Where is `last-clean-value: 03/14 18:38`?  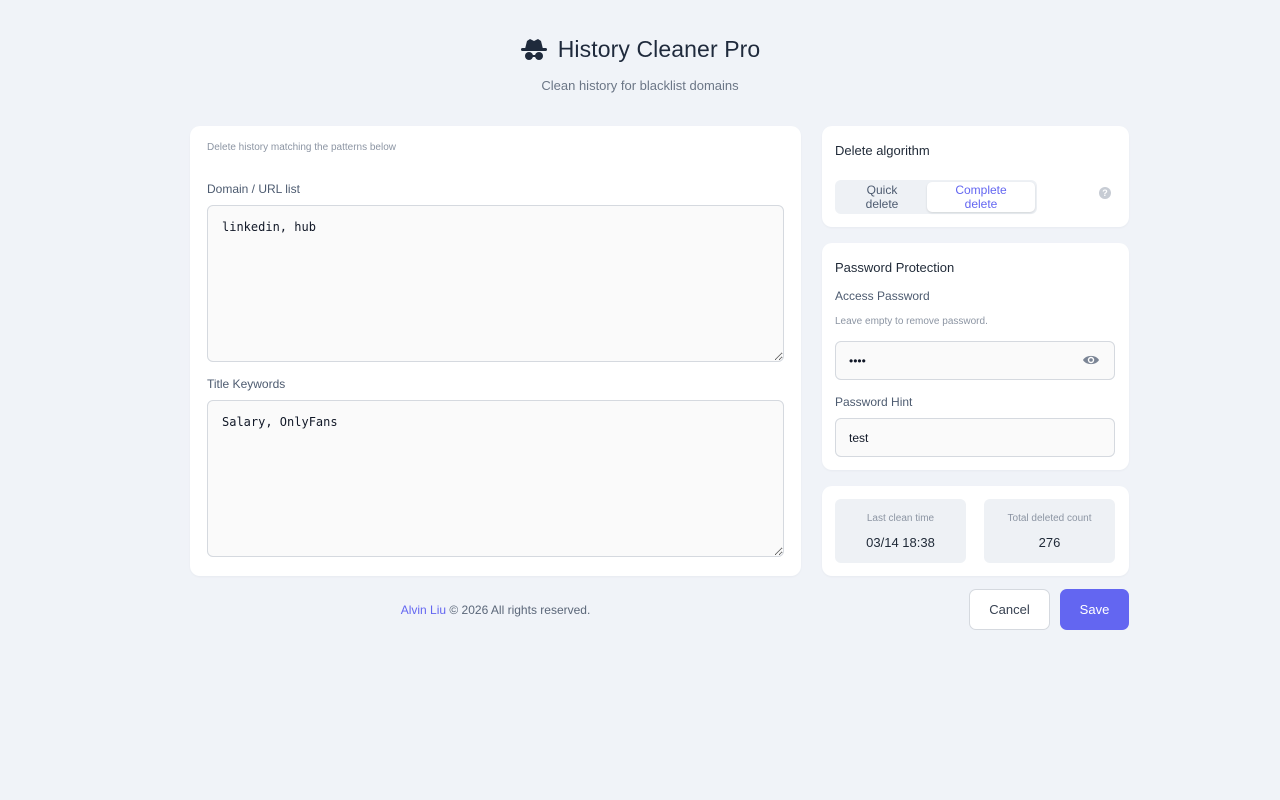 last-clean-value: 03/14 18:38 is located at coordinates (900, 542).